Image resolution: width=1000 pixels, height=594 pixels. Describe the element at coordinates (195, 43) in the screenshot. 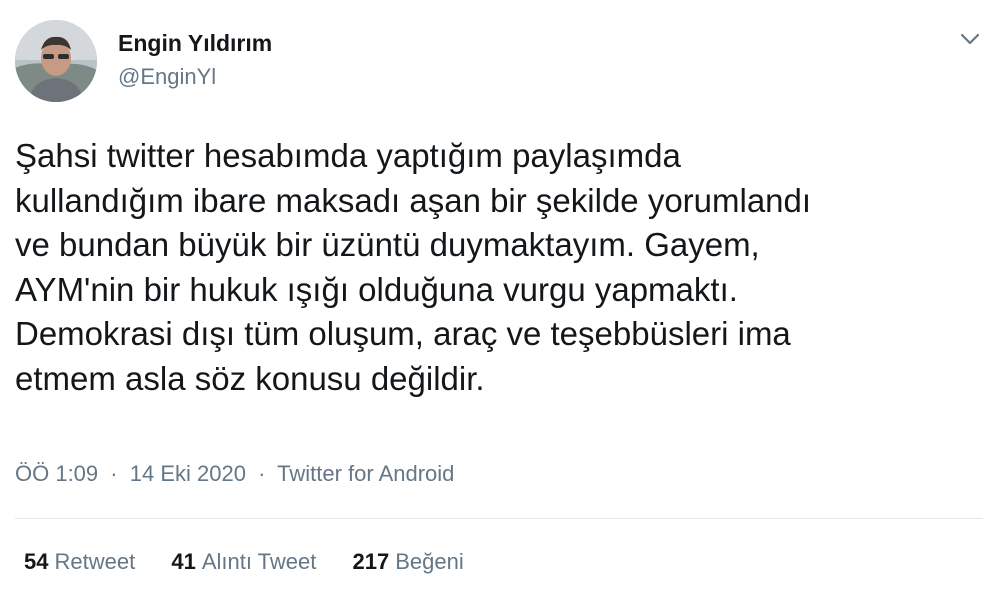

I see `author-display-name: Engin Yıldırım` at that location.